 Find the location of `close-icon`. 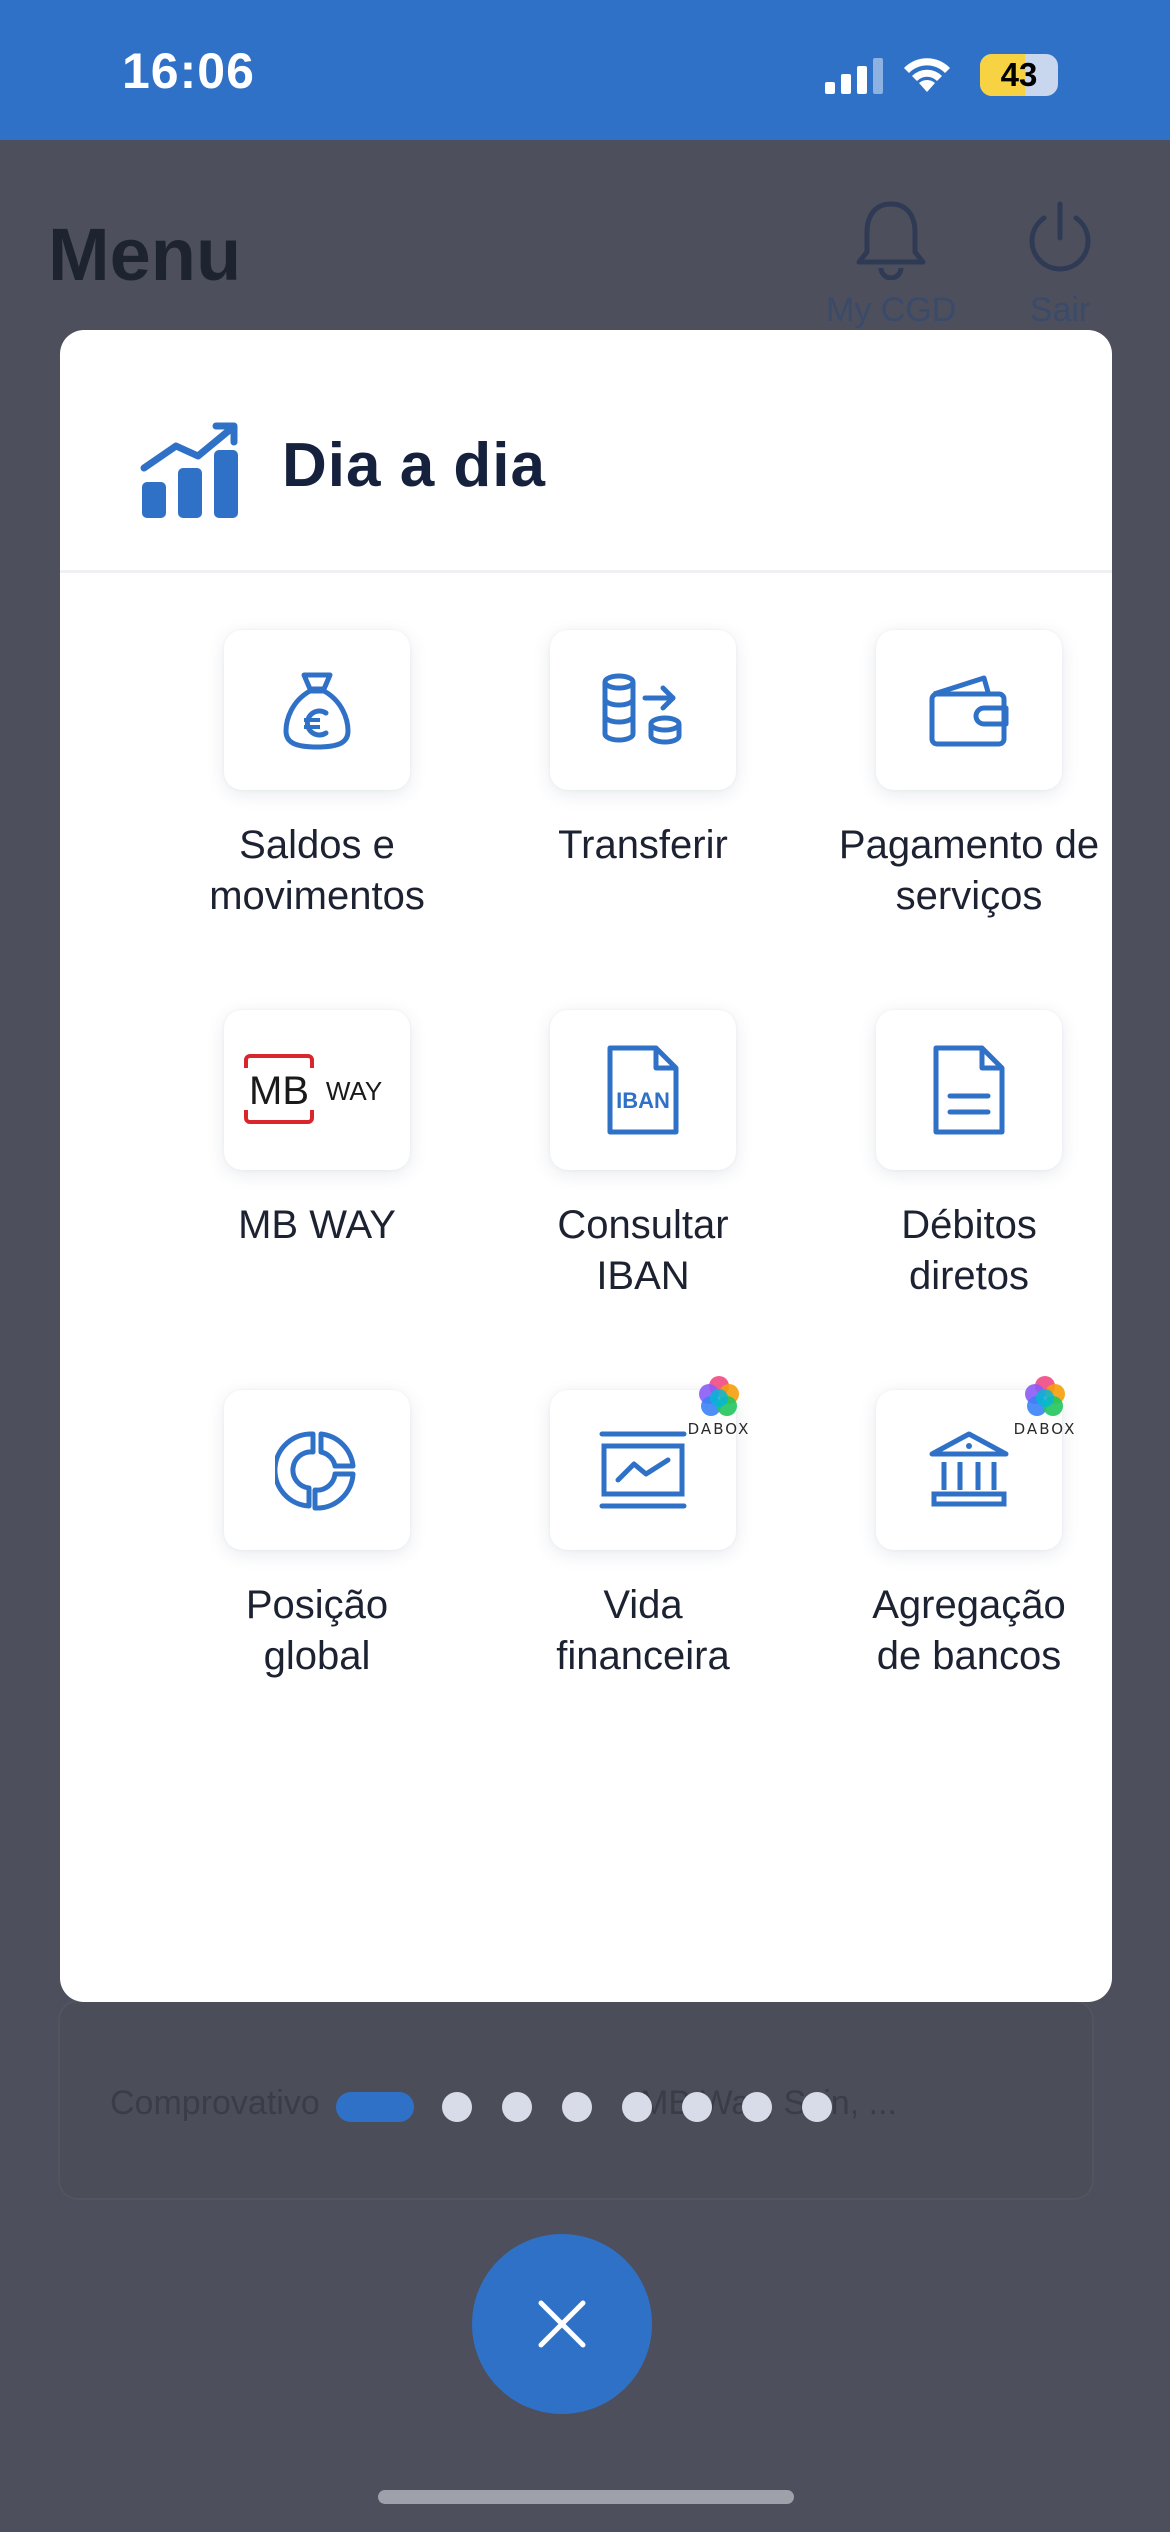

close-icon is located at coordinates (562, 2324).